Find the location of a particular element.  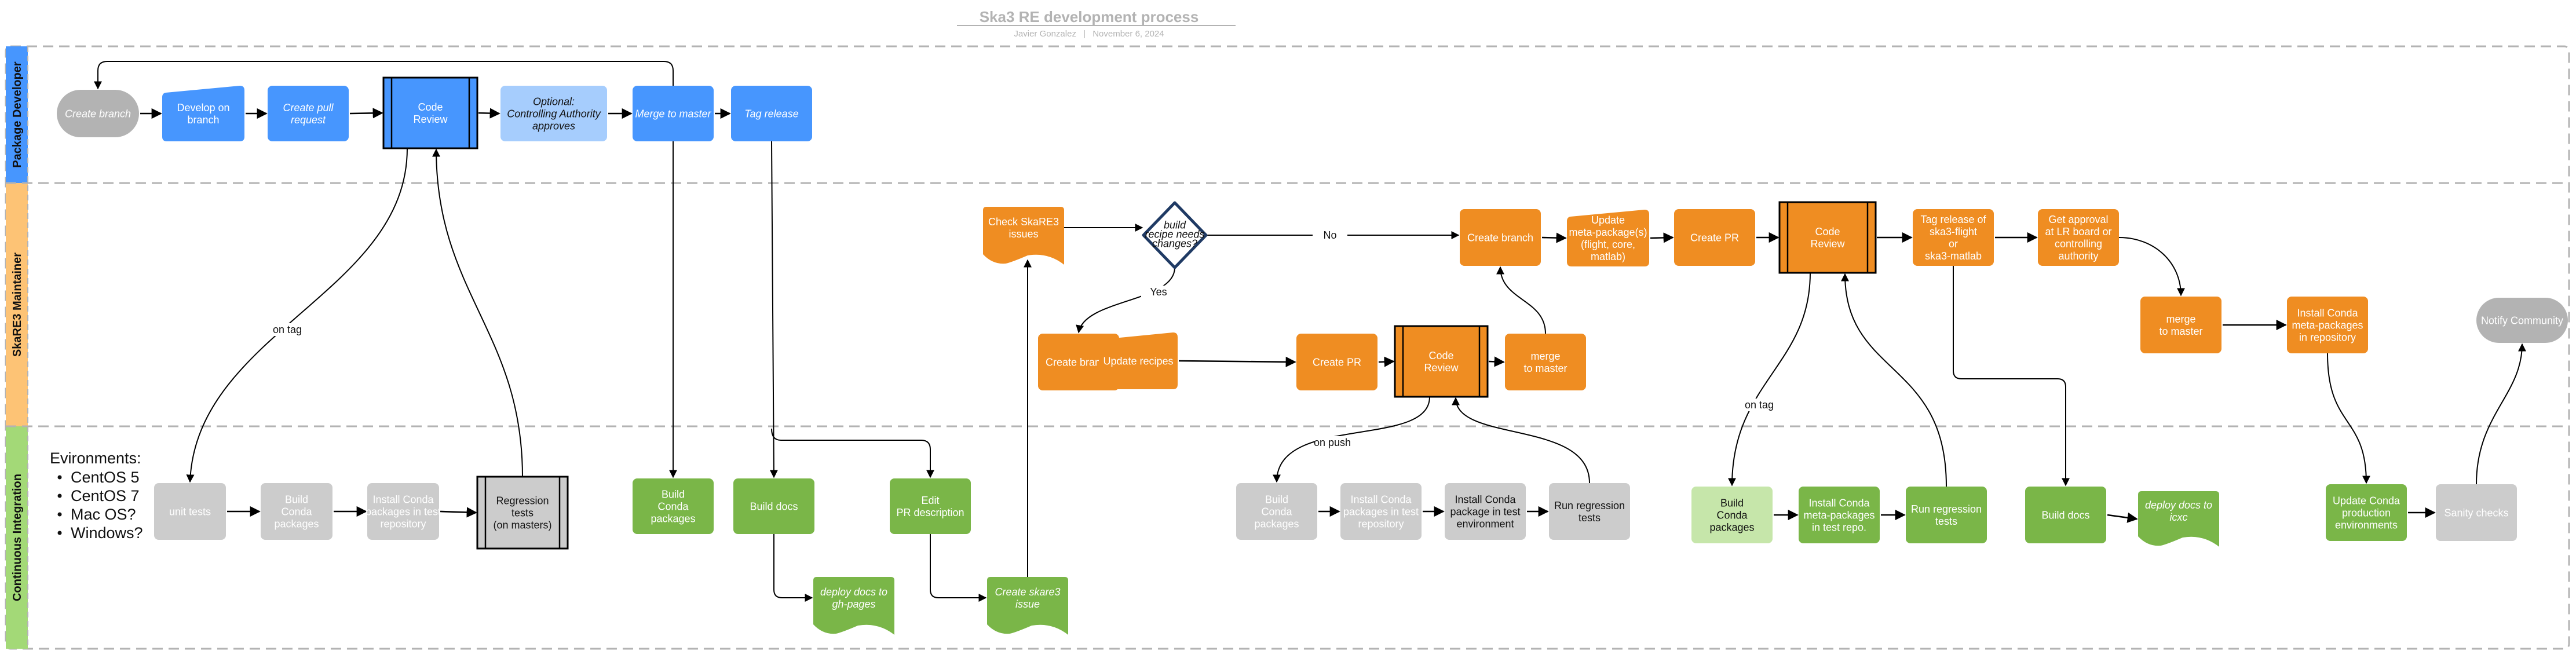

node-m-create-pr-1: Create PR is located at coordinates (1336, 362).